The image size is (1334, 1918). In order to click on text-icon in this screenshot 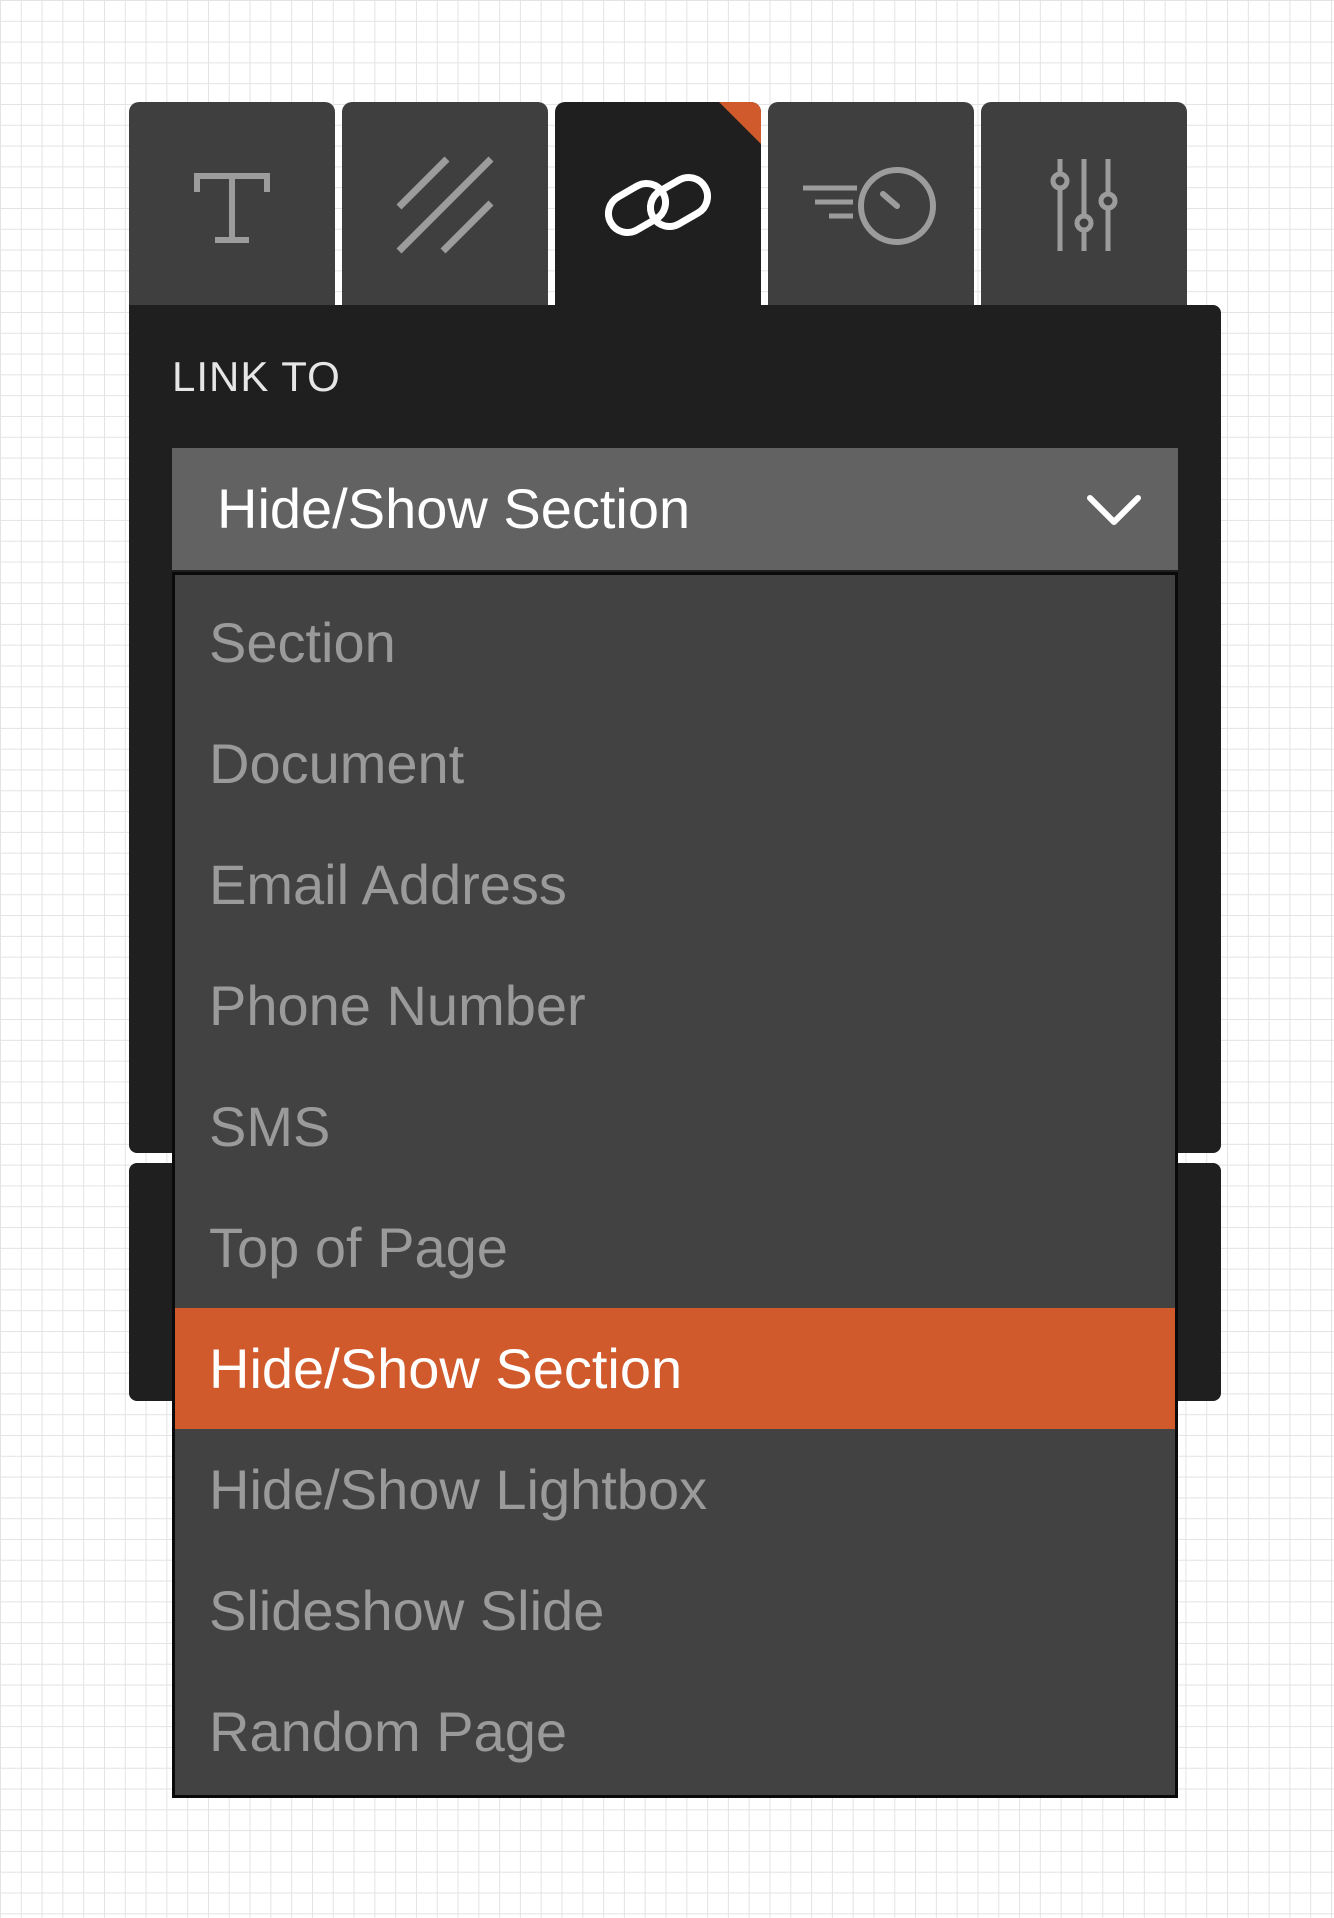, I will do `click(232, 205)`.